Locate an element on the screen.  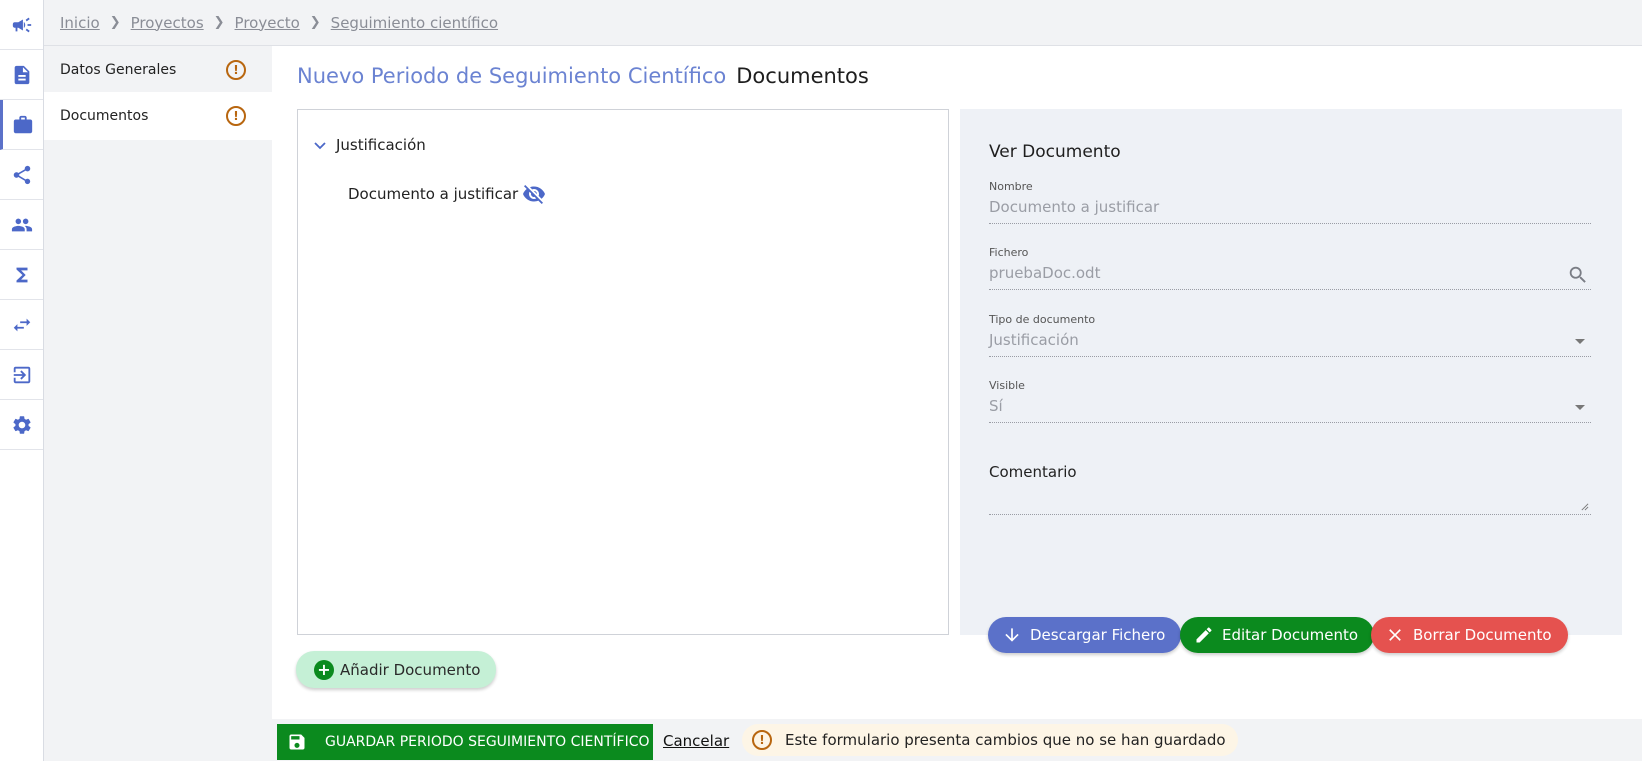
logout-icon is located at coordinates (21, 374).